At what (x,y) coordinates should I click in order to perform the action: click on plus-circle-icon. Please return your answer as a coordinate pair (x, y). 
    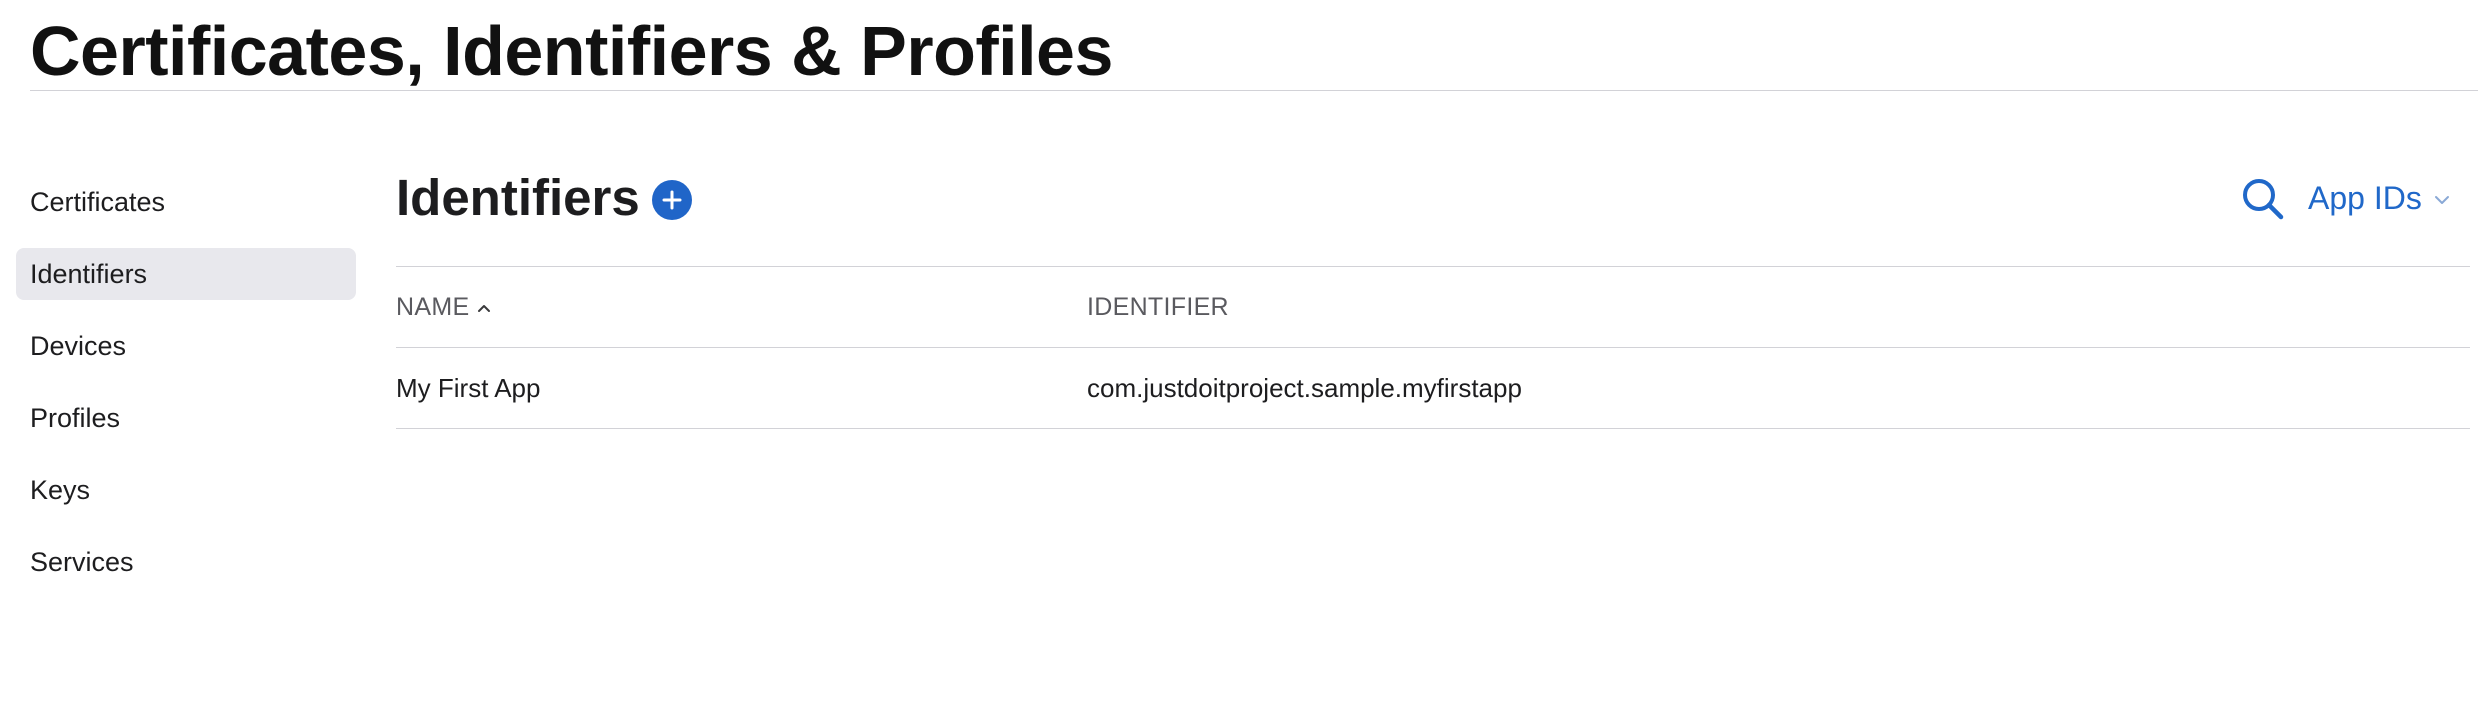
    Looking at the image, I should click on (672, 200).